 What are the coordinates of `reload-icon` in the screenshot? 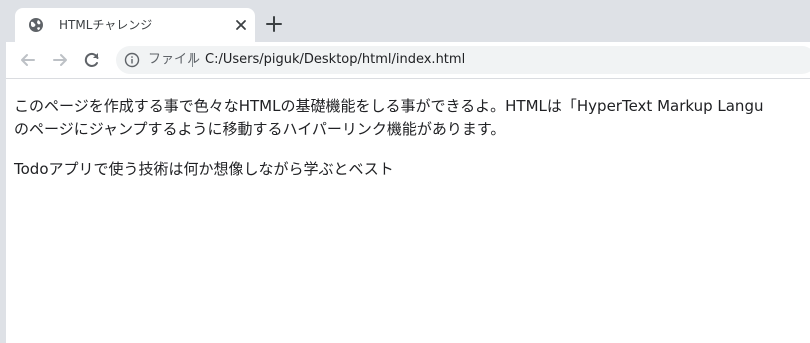 It's located at (92, 60).